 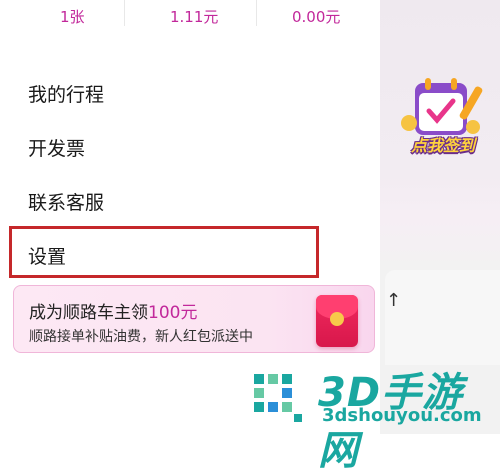 What do you see at coordinates (66, 201) in the screenshot?
I see `menu-item-customer-service: 联系客服` at bounding box center [66, 201].